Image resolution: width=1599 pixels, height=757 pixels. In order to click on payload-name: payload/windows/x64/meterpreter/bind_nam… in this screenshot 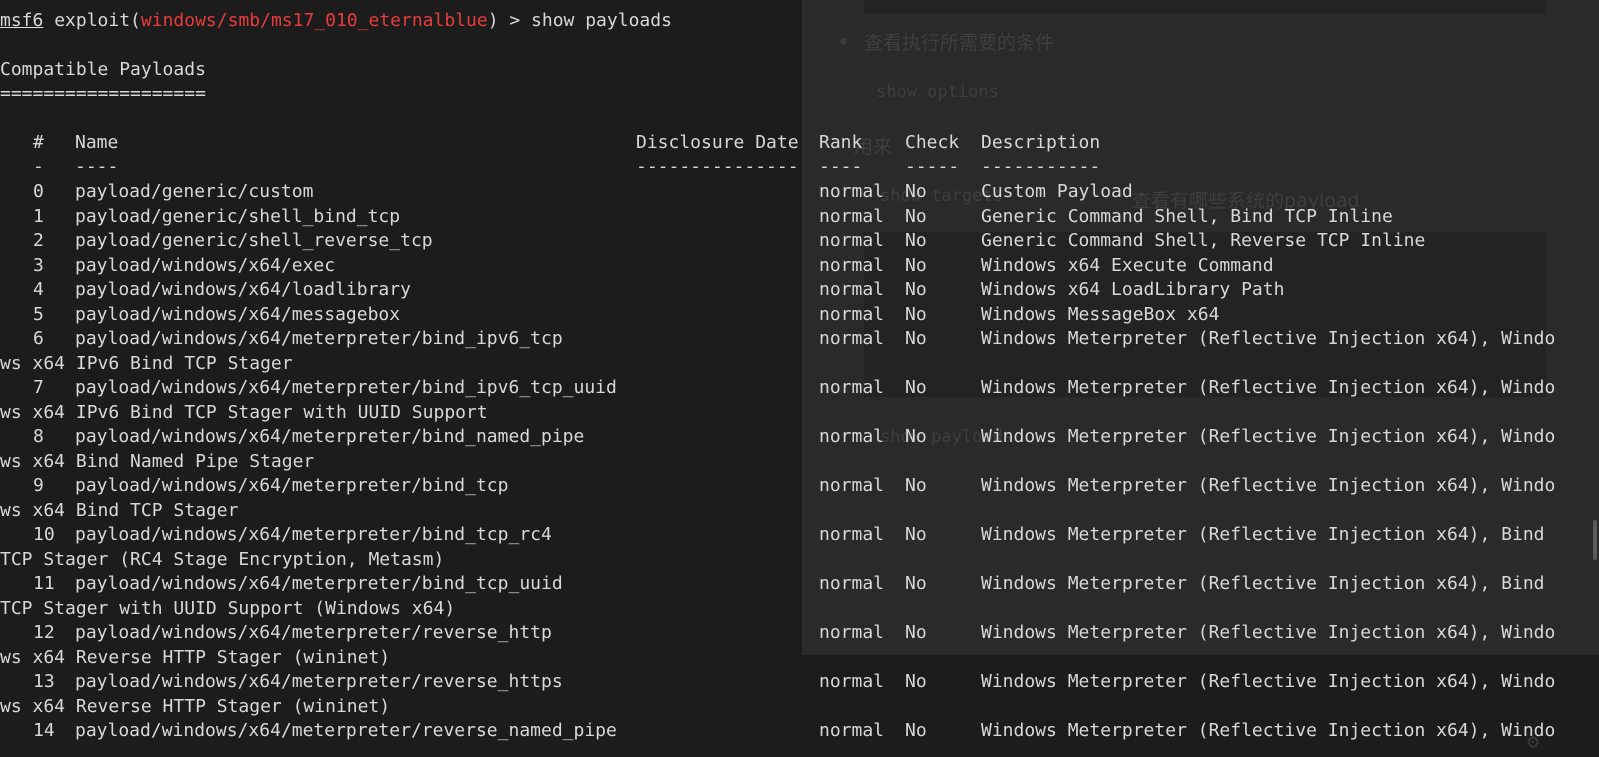, I will do `click(330, 436)`.